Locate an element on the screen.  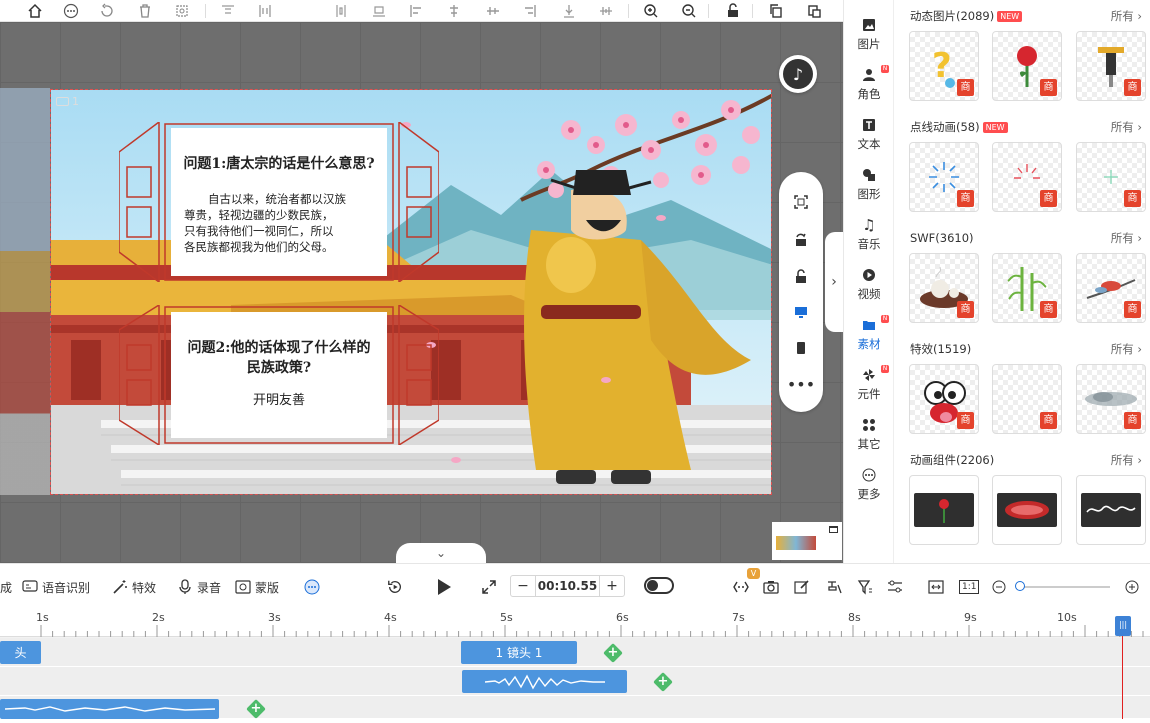
adjust-button is located at coordinates (895, 587).